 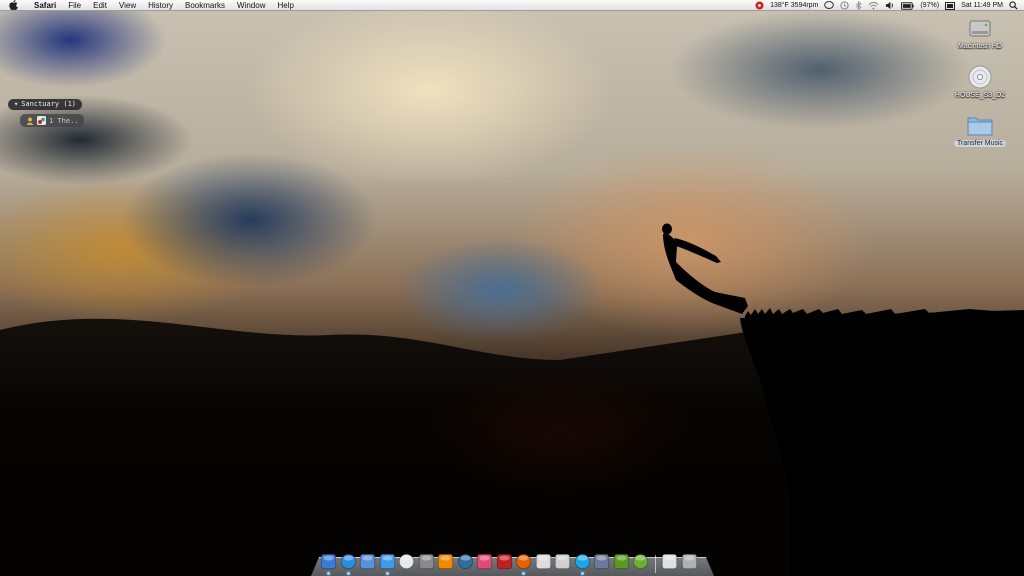 What do you see at coordinates (829, 5) in the screenshot?
I see `chat-status-icon` at bounding box center [829, 5].